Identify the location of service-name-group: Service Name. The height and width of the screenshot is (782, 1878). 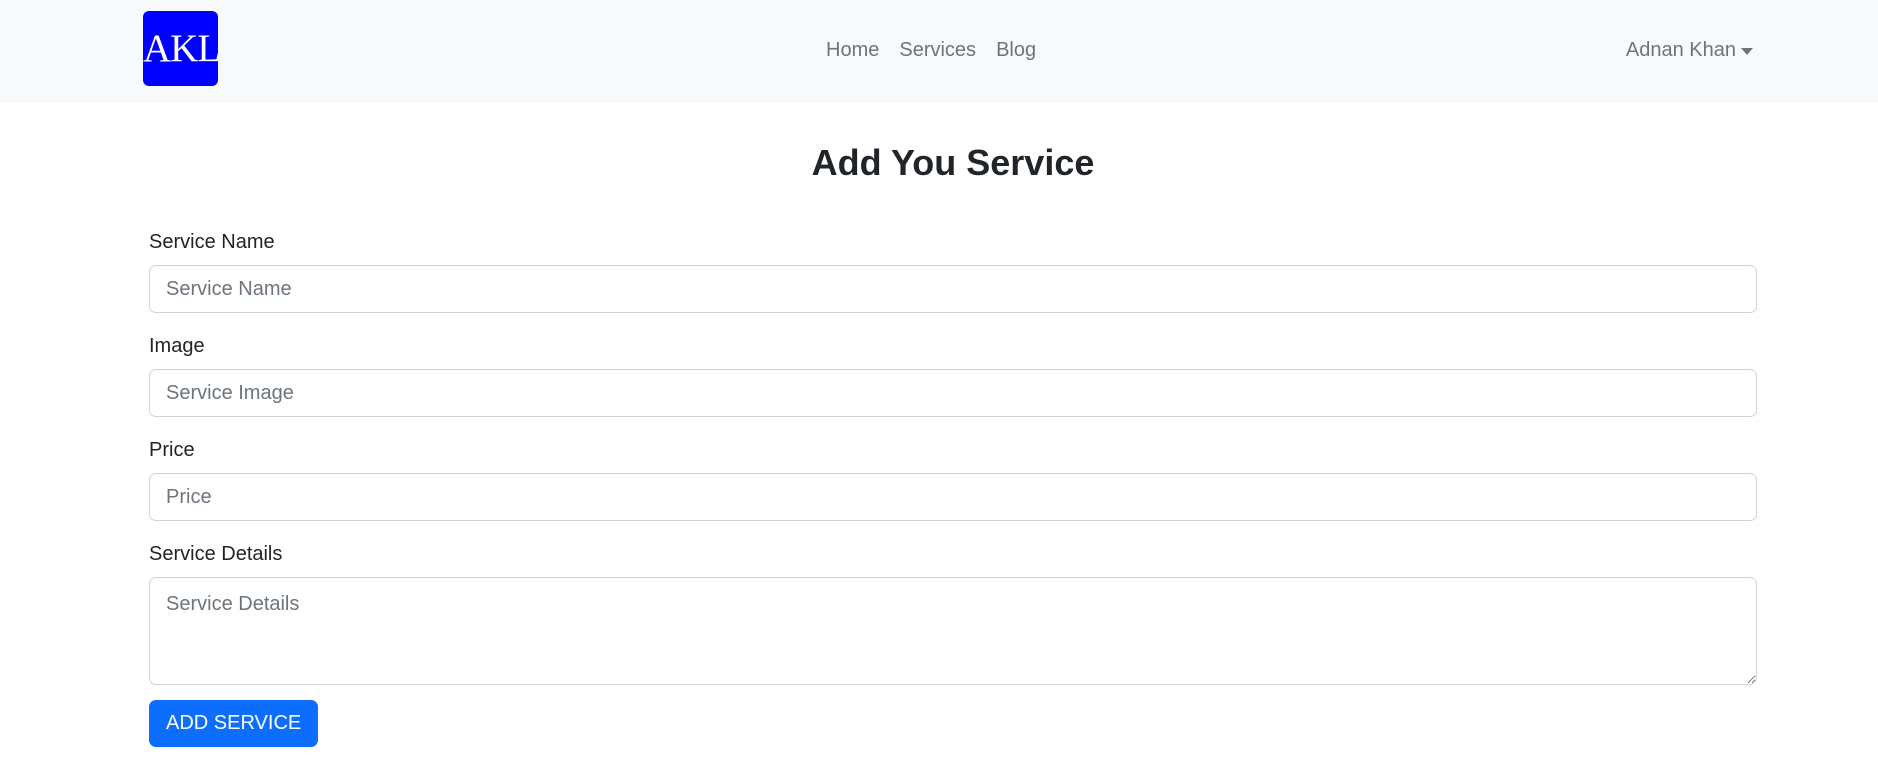
(953, 270).